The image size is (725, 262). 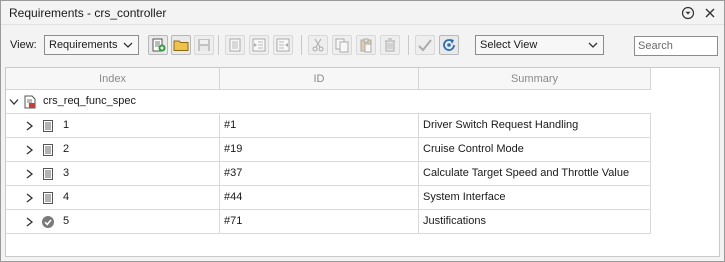 I want to click on index-value: 3, so click(x=66, y=173).